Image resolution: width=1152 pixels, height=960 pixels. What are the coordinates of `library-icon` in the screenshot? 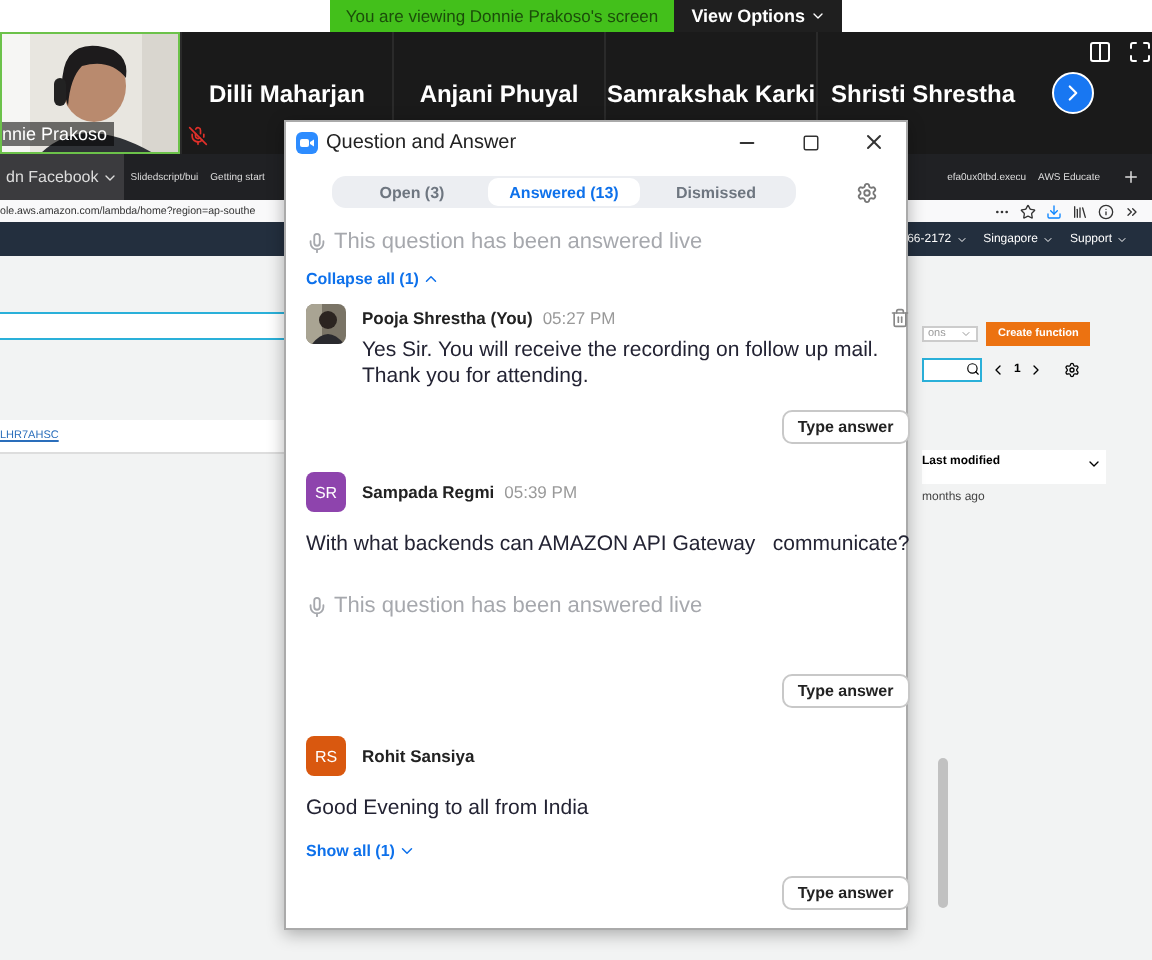 It's located at (1080, 211).